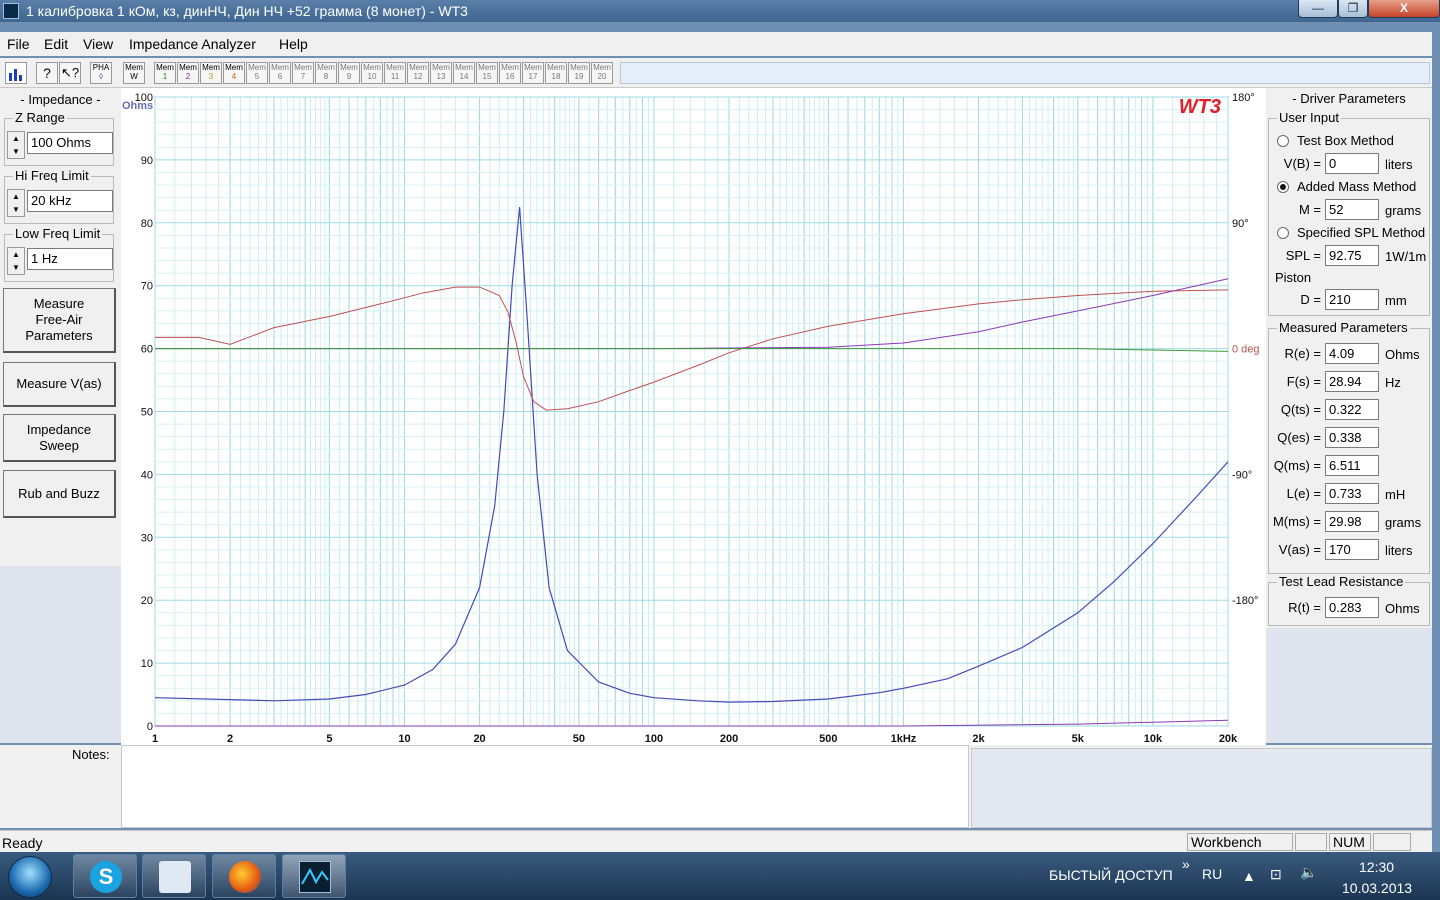  I want to click on measured-value: 6.511, so click(1352, 465).